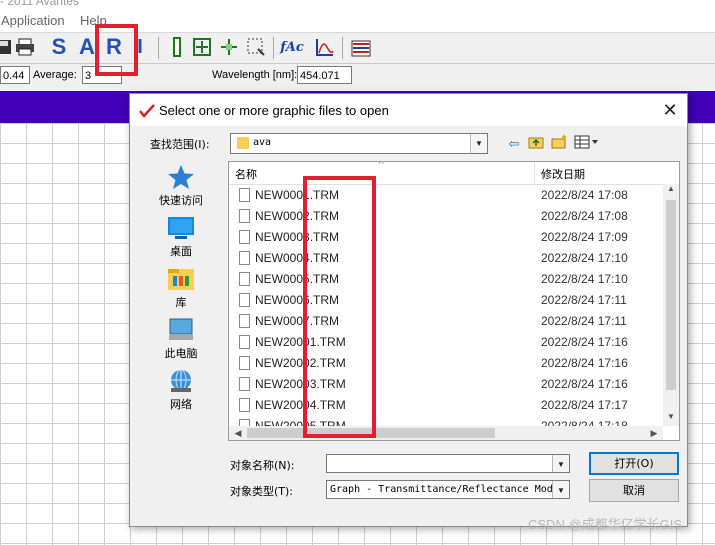 This screenshot has height=545, width=715. What do you see at coordinates (116, 50) in the screenshot?
I see `highlight-box-r-button` at bounding box center [116, 50].